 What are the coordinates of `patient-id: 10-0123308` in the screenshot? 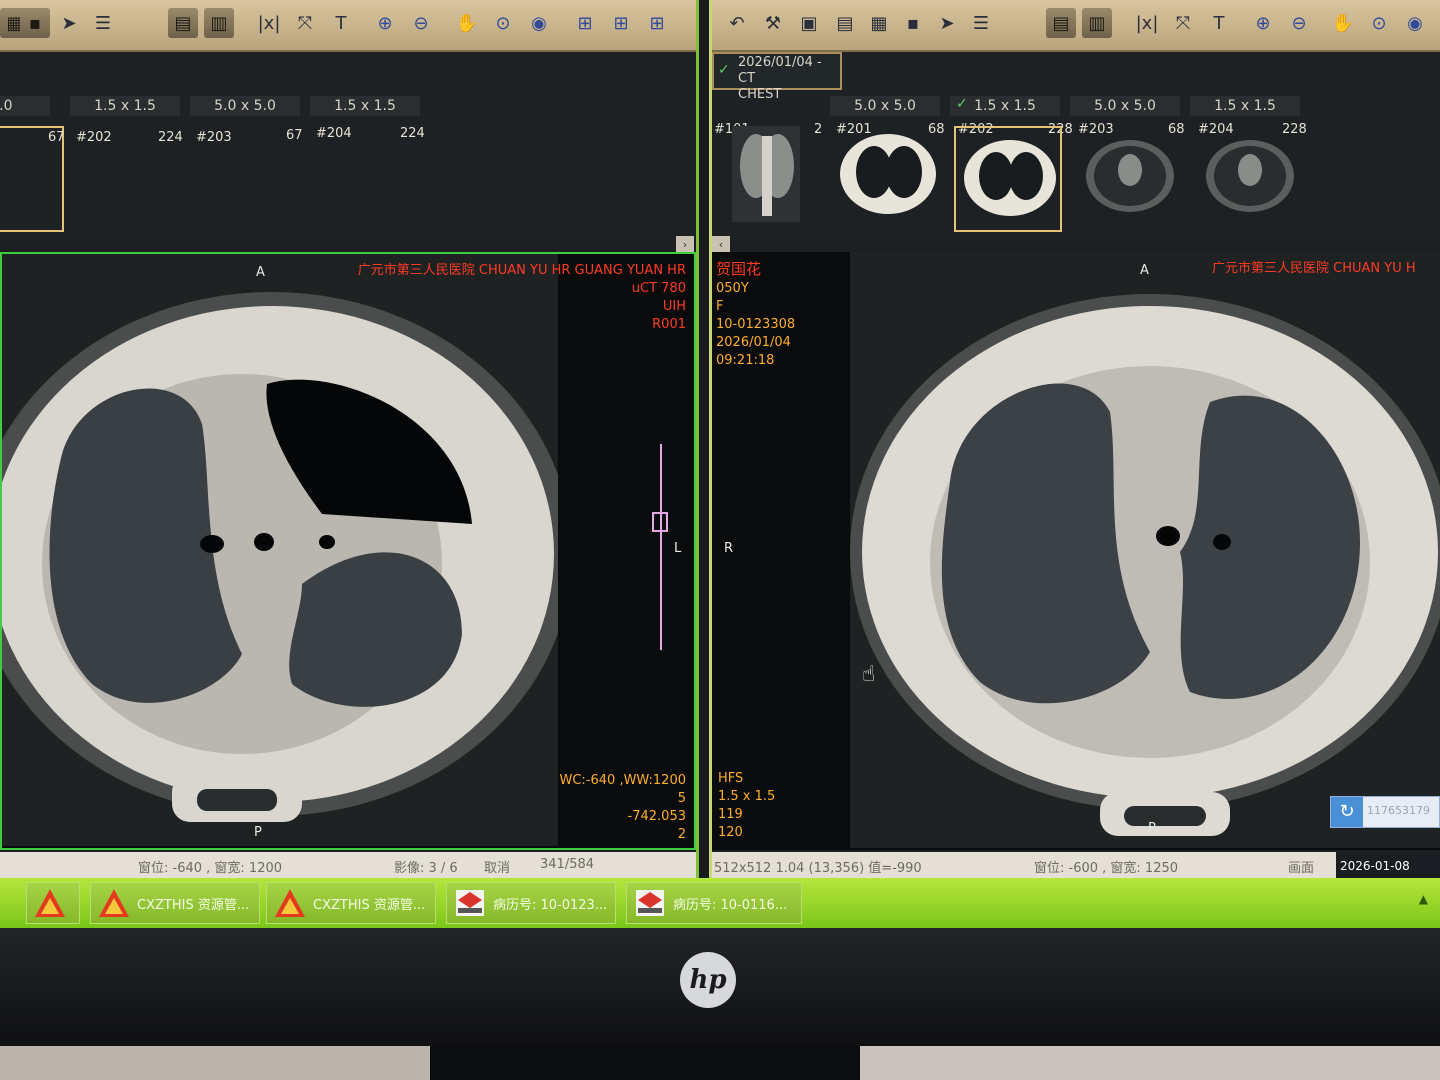 It's located at (756, 324).